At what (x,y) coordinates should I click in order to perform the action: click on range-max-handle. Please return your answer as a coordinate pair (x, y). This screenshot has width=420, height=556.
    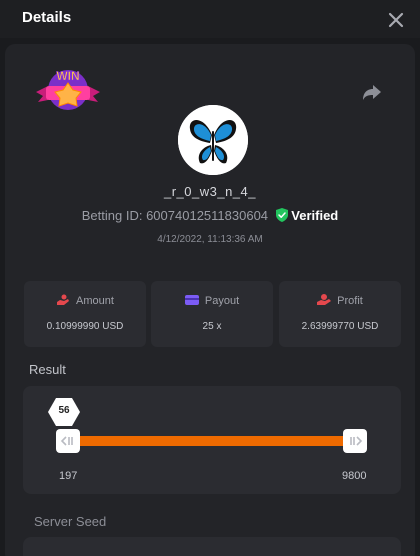
    Looking at the image, I should click on (355, 441).